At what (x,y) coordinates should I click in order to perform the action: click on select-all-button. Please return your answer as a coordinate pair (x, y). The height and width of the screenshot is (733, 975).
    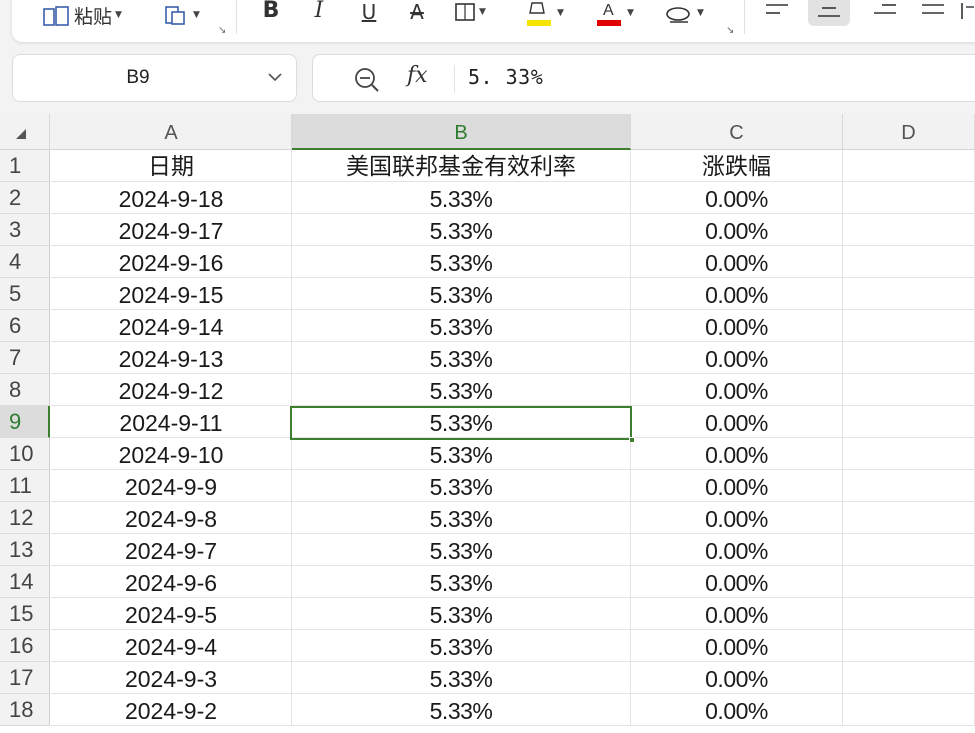
    Looking at the image, I should click on (25, 132).